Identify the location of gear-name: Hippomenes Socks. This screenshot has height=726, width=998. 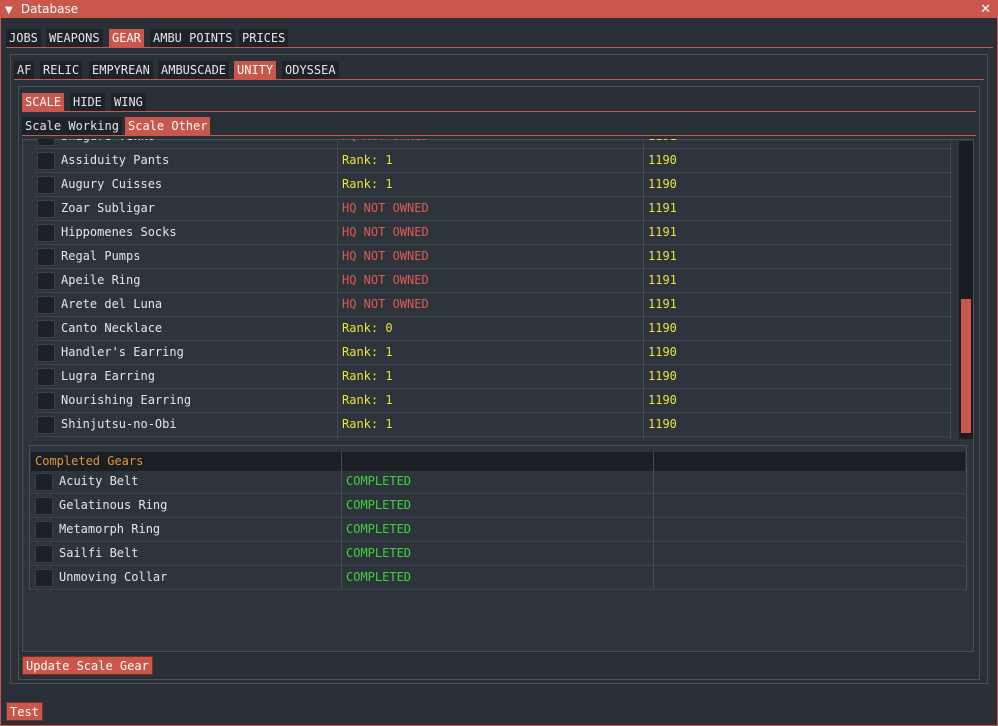
(119, 232).